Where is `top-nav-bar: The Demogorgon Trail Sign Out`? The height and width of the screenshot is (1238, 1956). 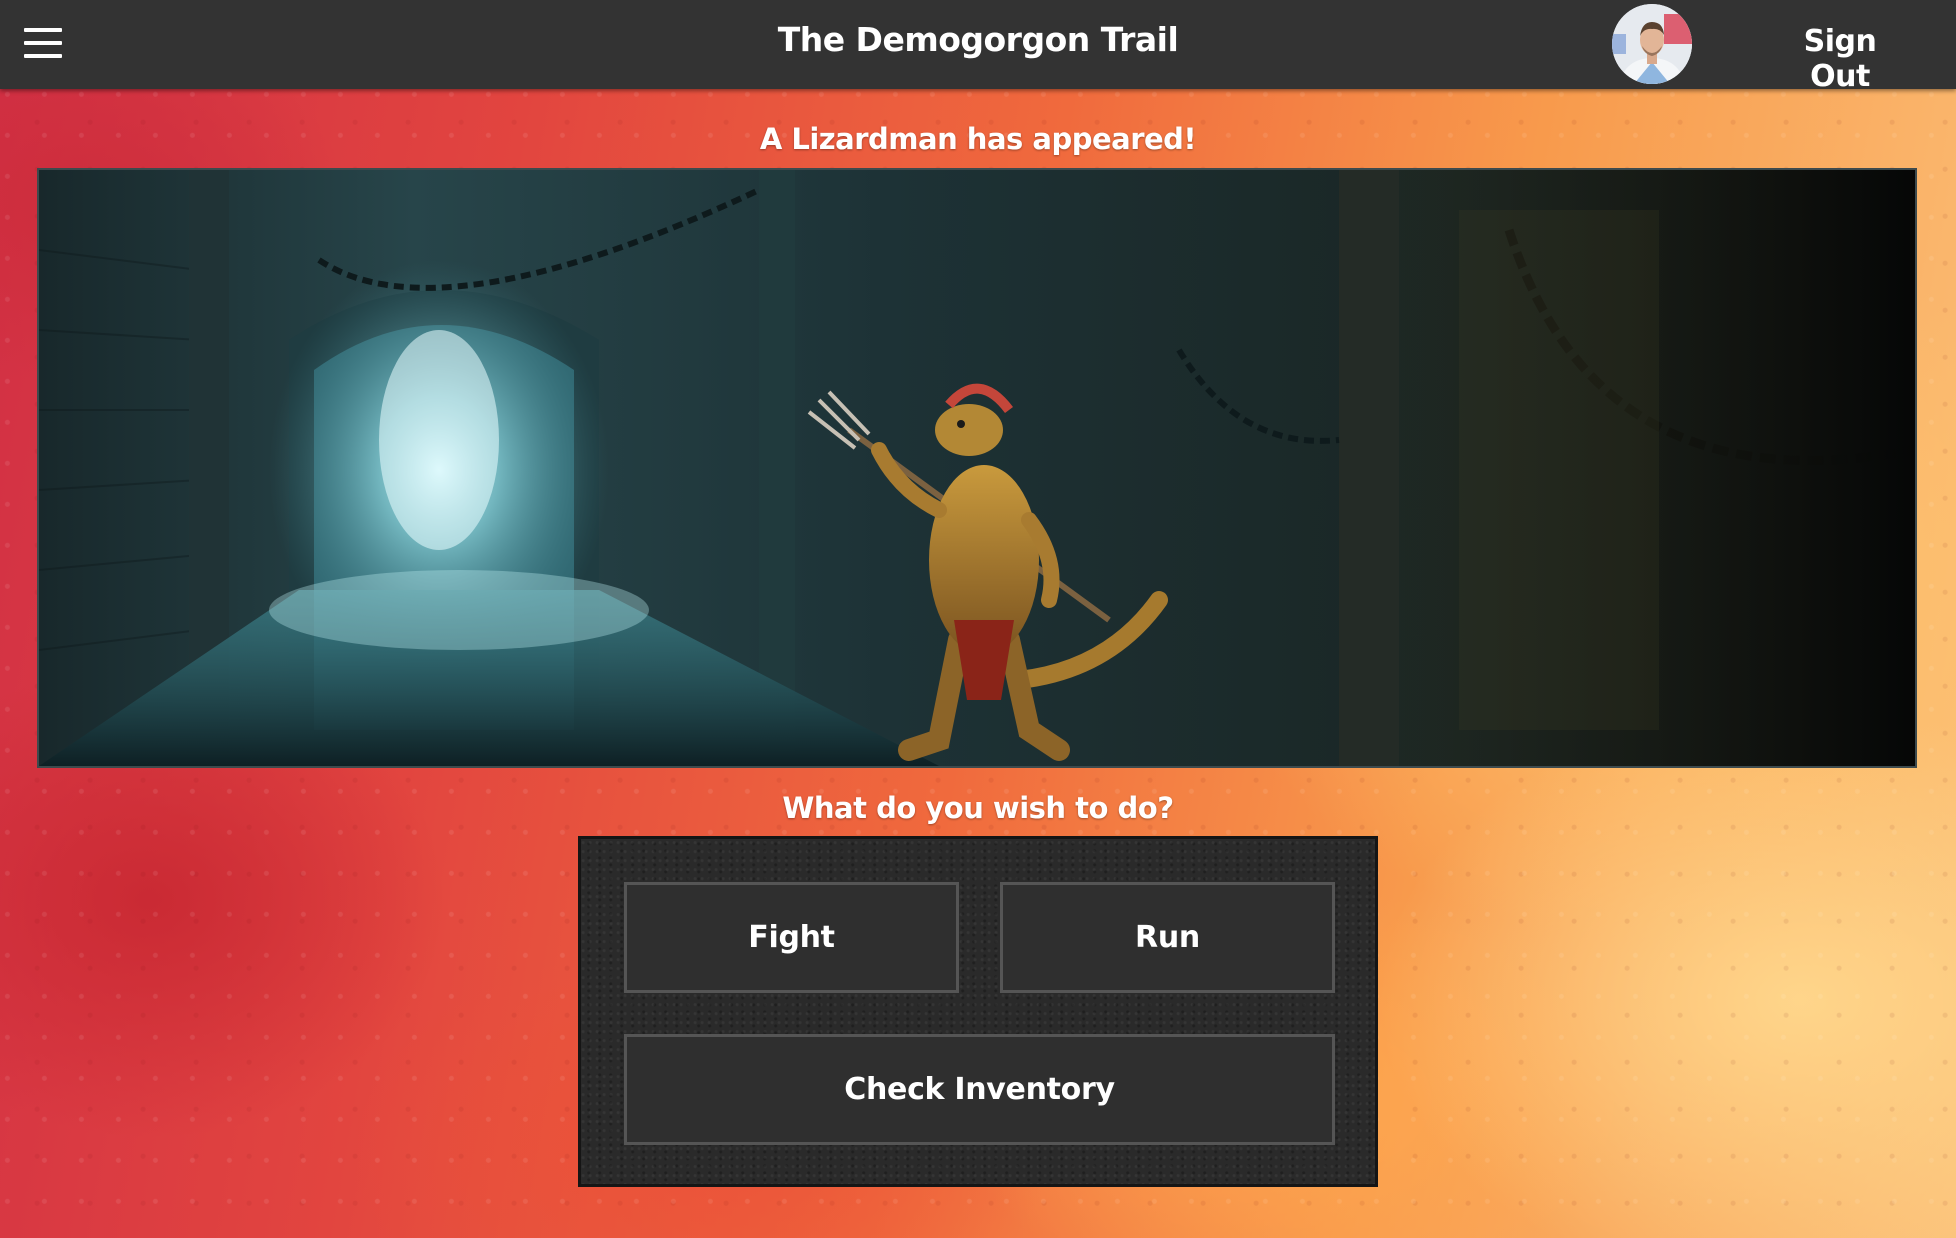 top-nav-bar: The Demogorgon Trail Sign Out is located at coordinates (978, 47).